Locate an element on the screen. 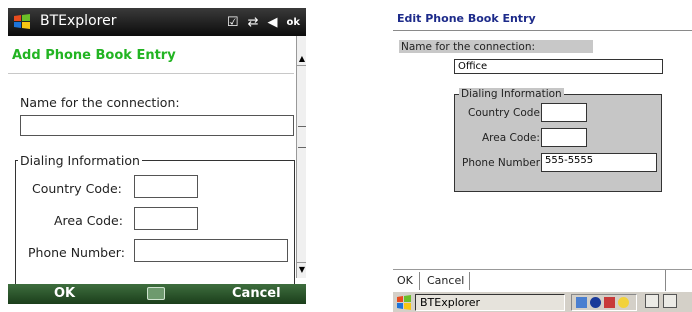 This screenshot has width=692, height=312. network-icon is located at coordinates (581, 302).